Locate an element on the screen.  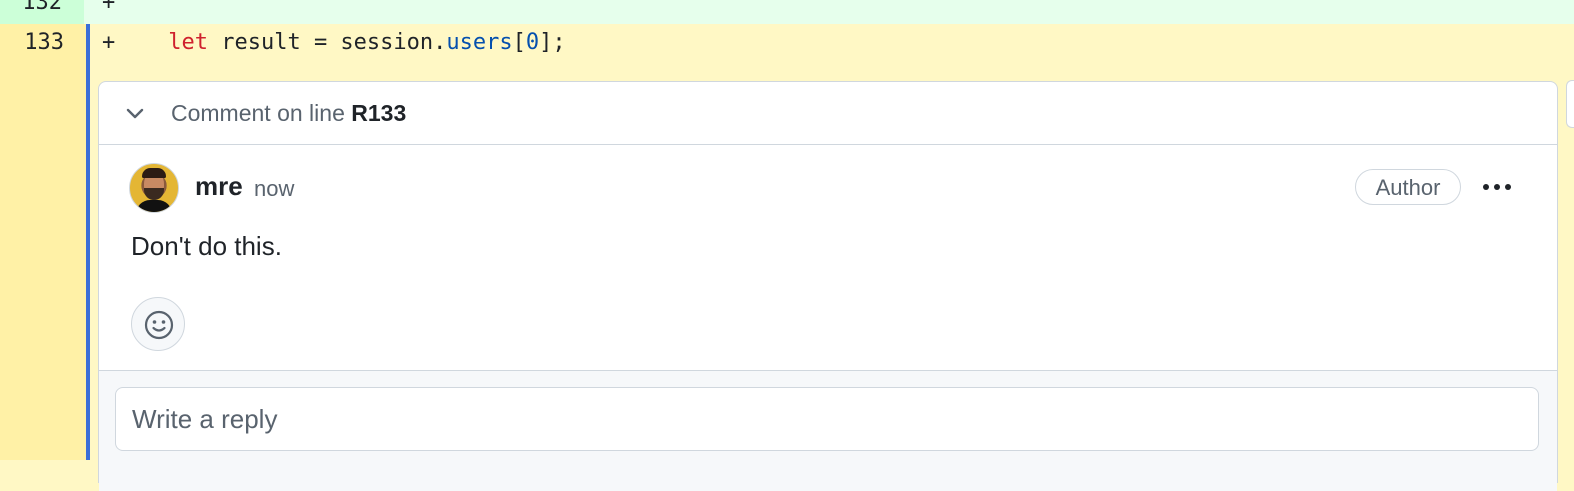
author-badge: Author is located at coordinates (1408, 187).